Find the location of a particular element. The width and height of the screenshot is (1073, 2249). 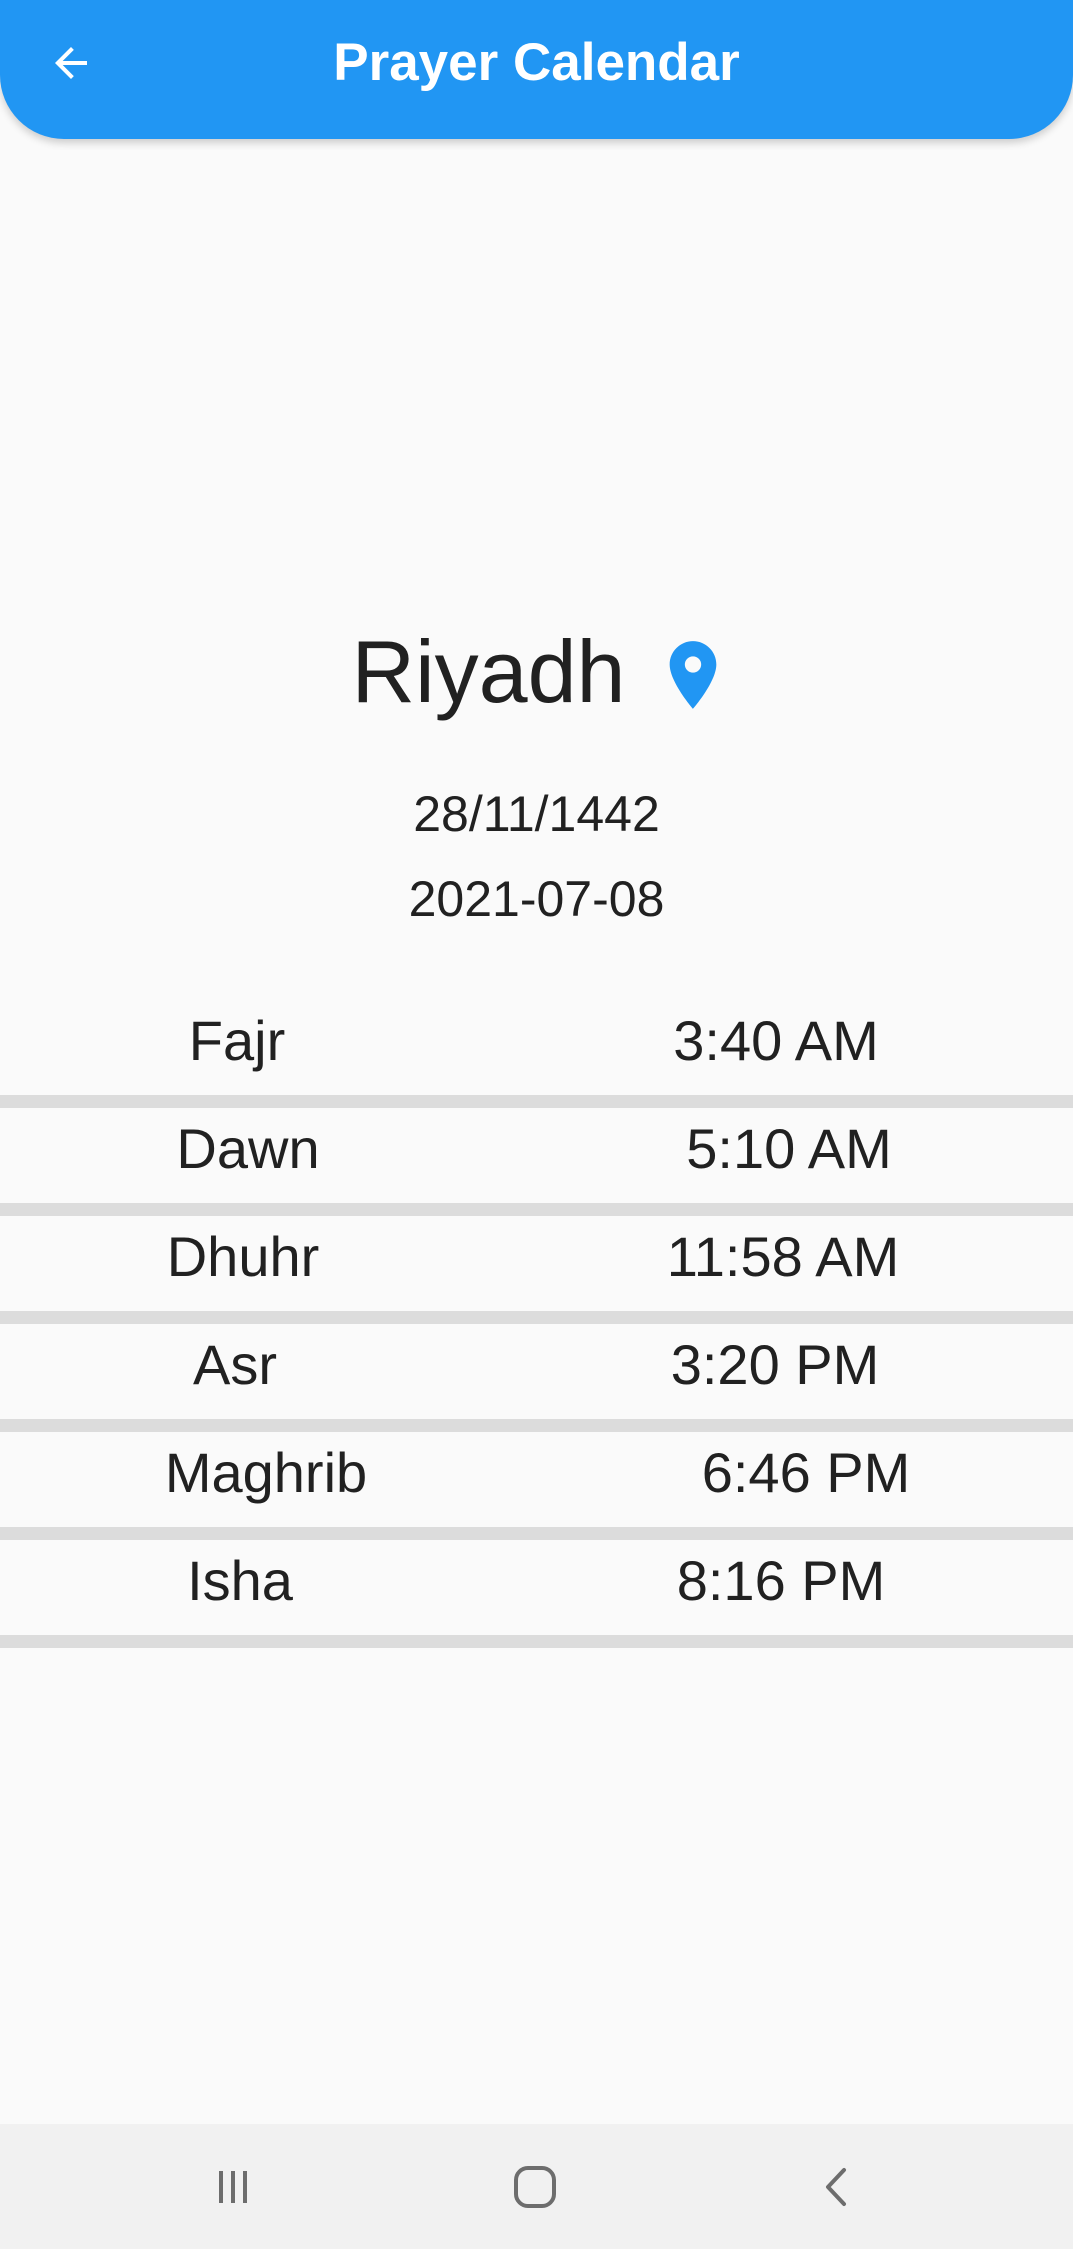

prayer-row-isha: Isha 8:16 PM is located at coordinates (536, 1594).